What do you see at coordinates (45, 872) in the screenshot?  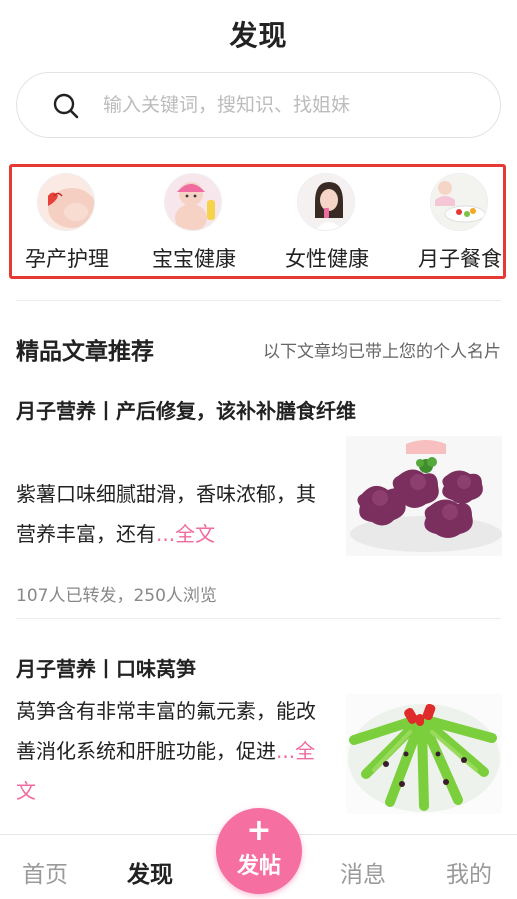 I see `tab-home: 首页` at bounding box center [45, 872].